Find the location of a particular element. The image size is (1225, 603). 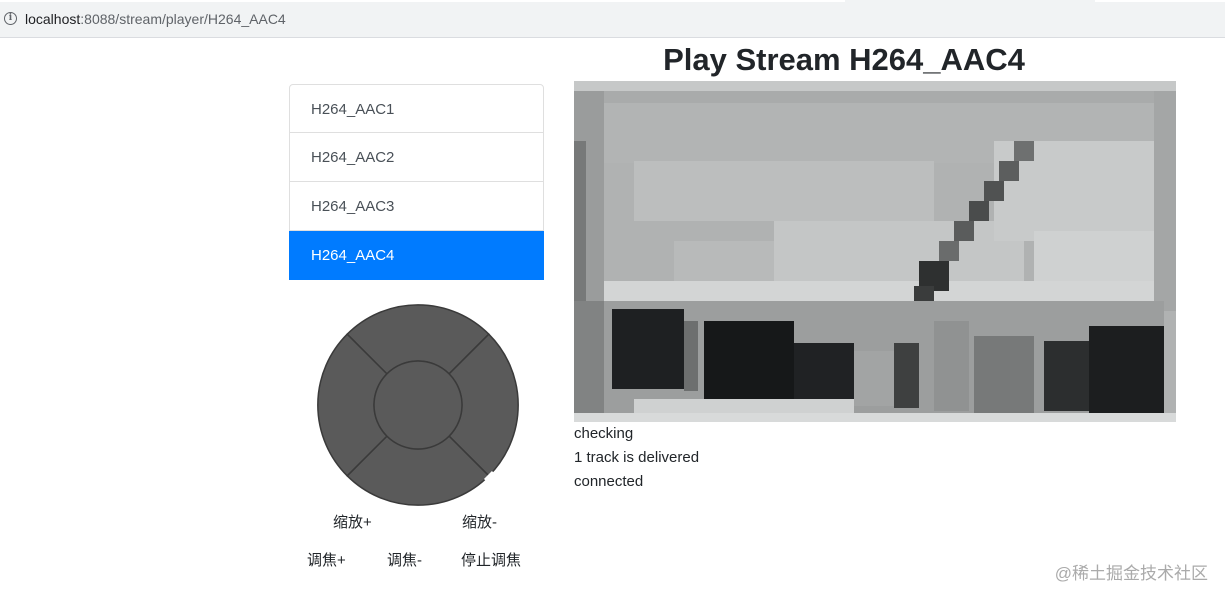

status-checking: checking is located at coordinates (604, 433).